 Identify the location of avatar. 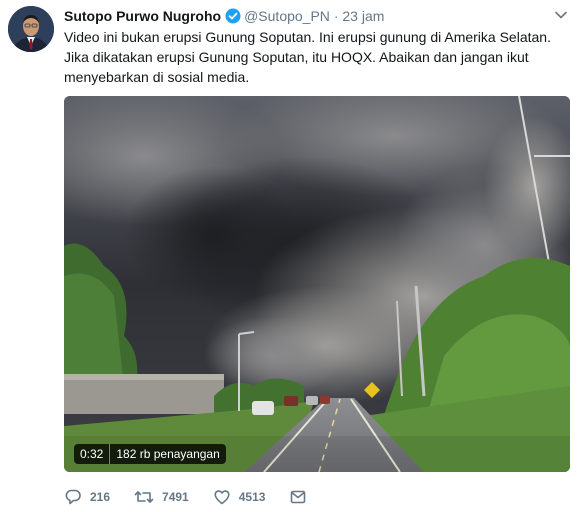
(31, 29).